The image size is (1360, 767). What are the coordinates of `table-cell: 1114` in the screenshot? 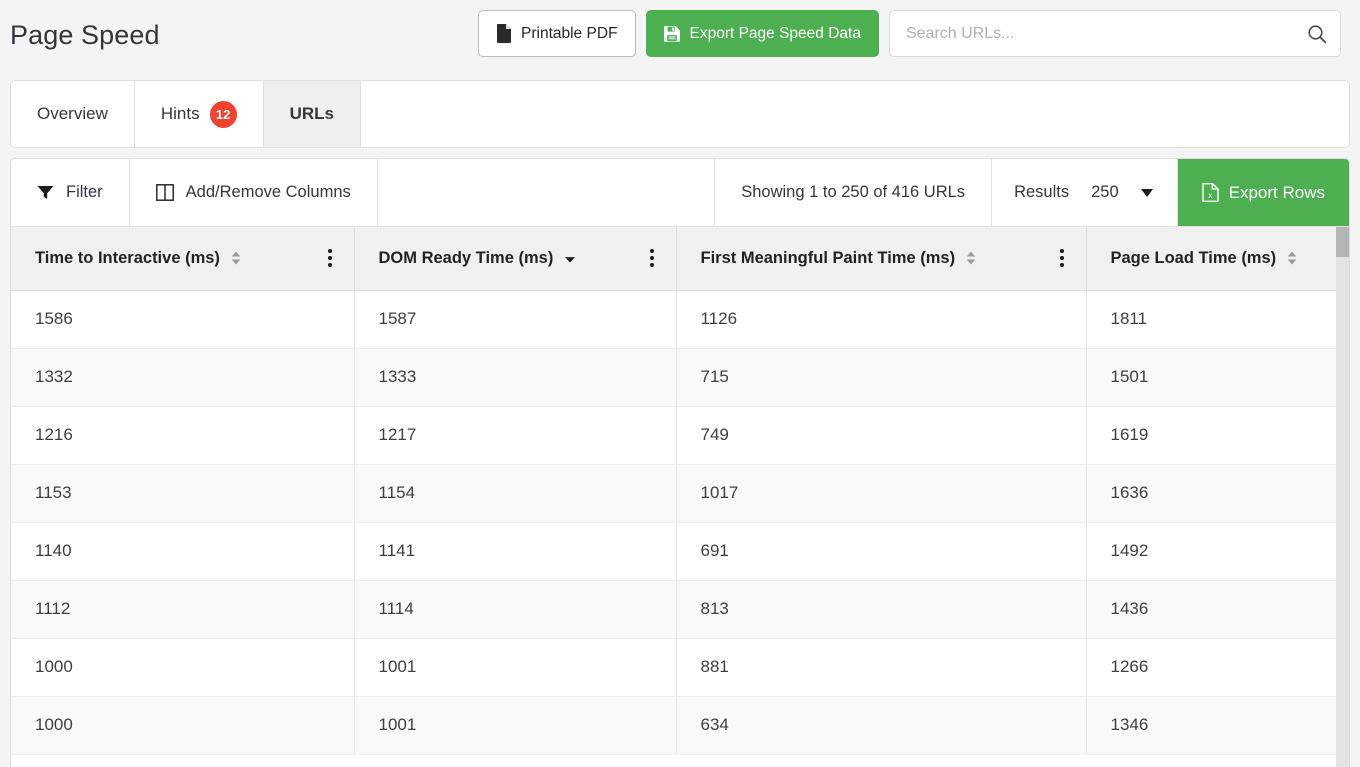 It's located at (515, 609).